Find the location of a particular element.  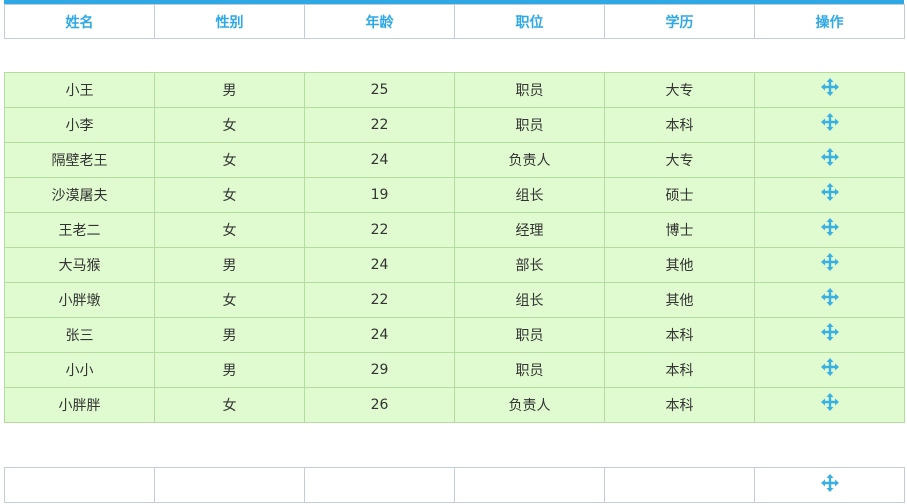

footer-cell-action is located at coordinates (829, 485).